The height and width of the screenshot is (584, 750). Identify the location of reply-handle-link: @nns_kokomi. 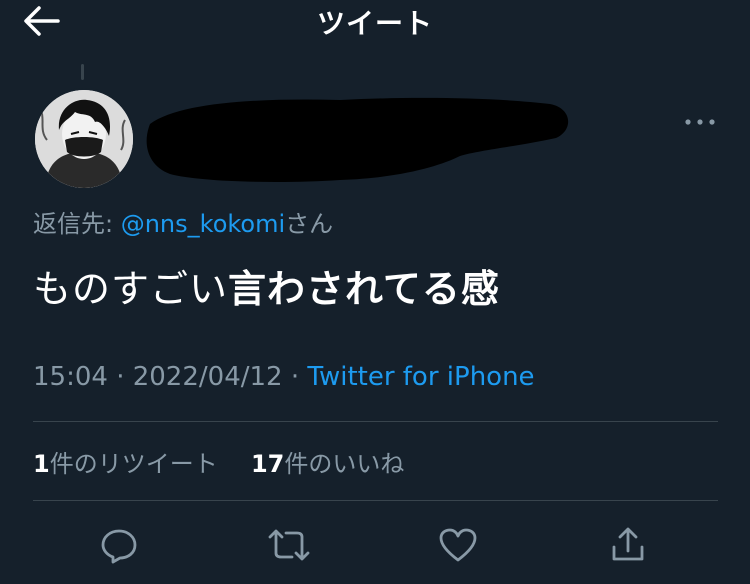
(203, 224).